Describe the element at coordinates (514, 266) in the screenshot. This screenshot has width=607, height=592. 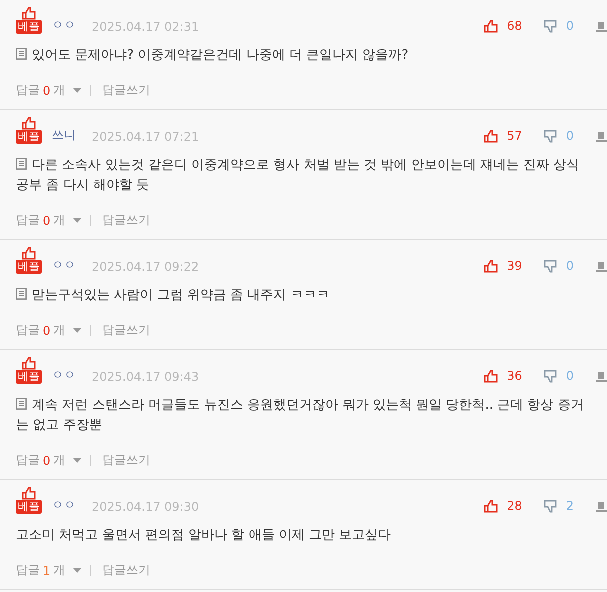
I see `like-count: 39` at that location.